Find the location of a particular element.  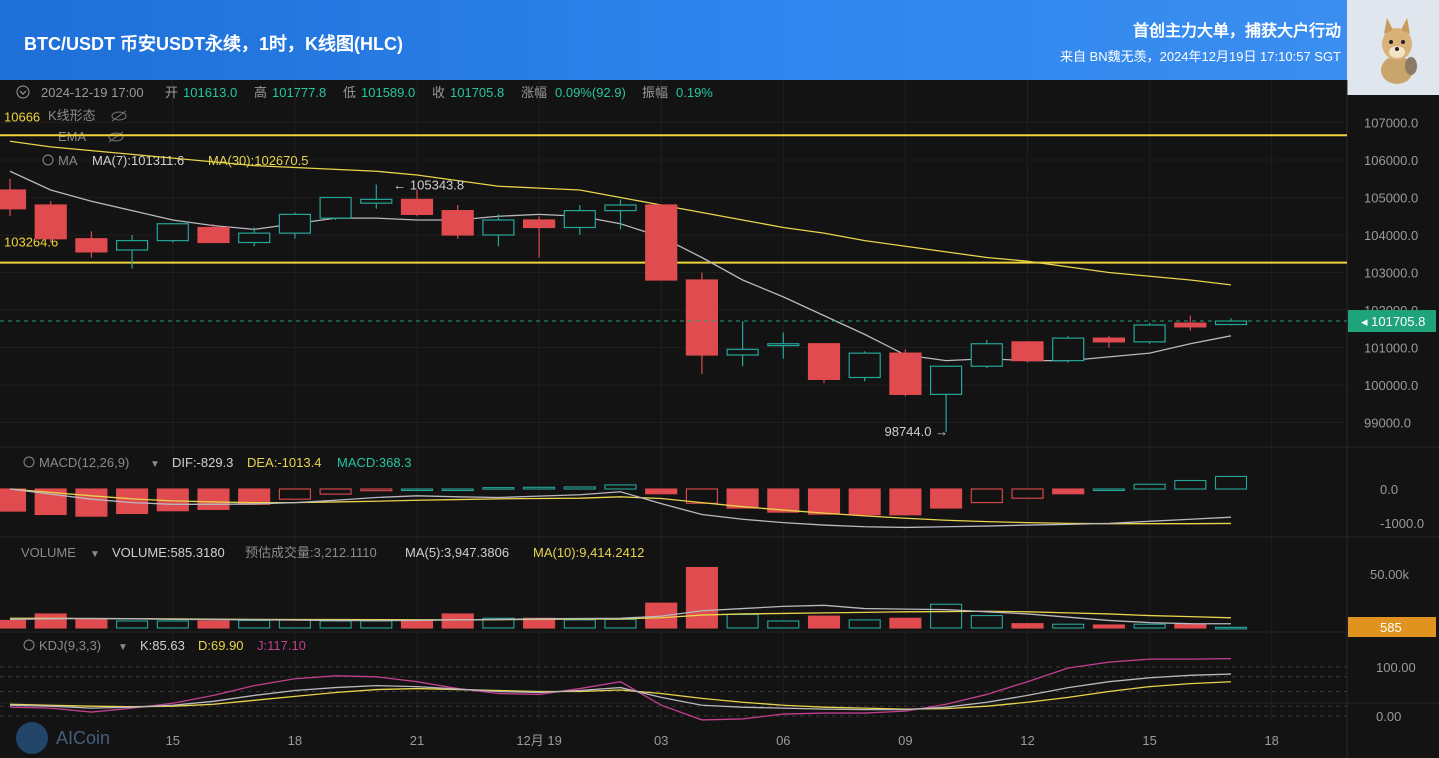

amp-value: 0.19% is located at coordinates (694, 92).